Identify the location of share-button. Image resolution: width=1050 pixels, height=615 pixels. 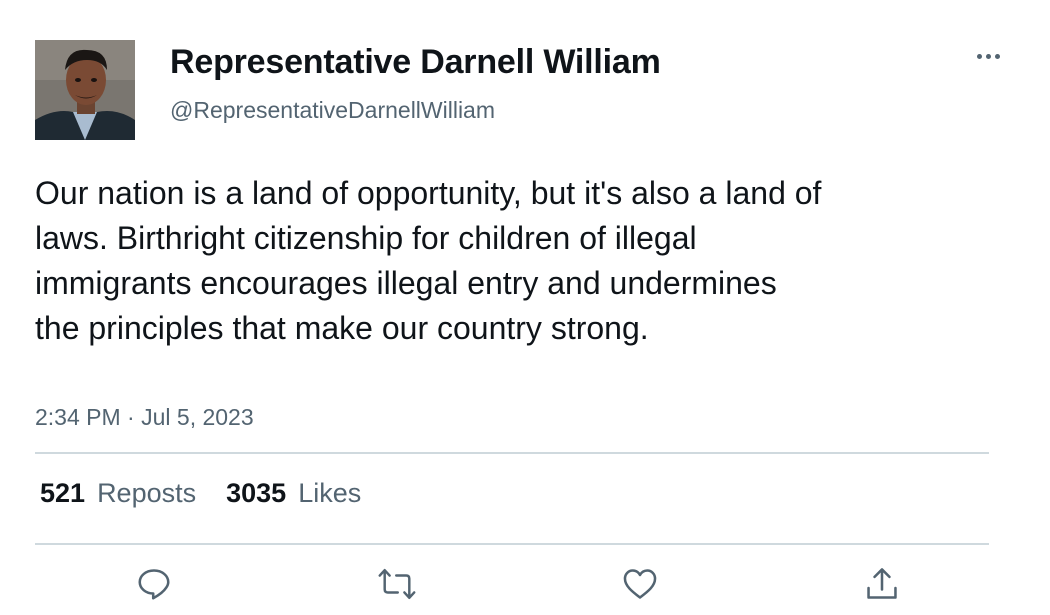
(882, 584).